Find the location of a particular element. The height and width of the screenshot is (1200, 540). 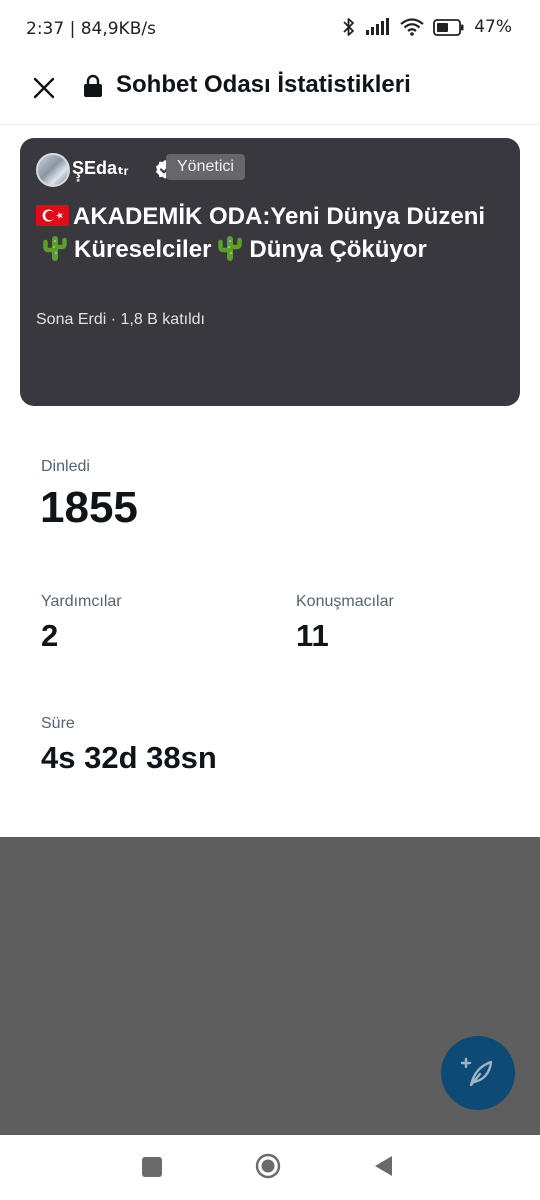

role-badge: Yönetici is located at coordinates (205, 167).